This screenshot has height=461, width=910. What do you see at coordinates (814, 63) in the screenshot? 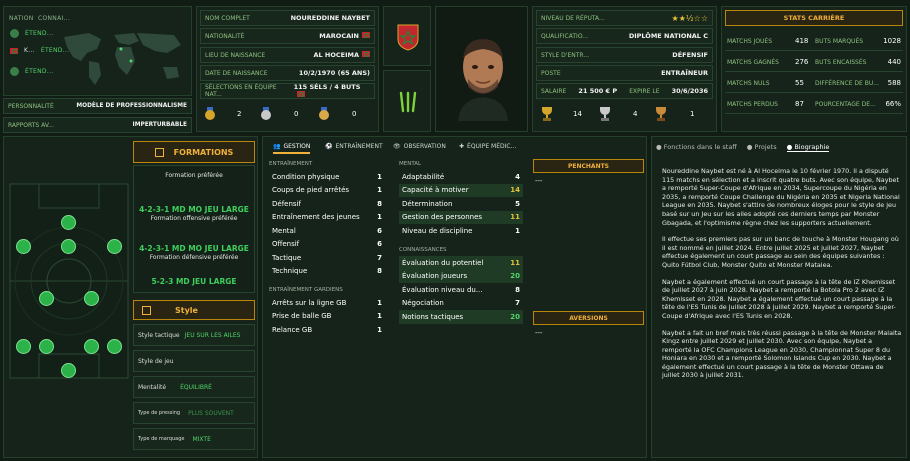
I see `career-stats-row: MATCHS GAGNÉS 276 BUTS ENCAISSÉS 440` at bounding box center [814, 63].